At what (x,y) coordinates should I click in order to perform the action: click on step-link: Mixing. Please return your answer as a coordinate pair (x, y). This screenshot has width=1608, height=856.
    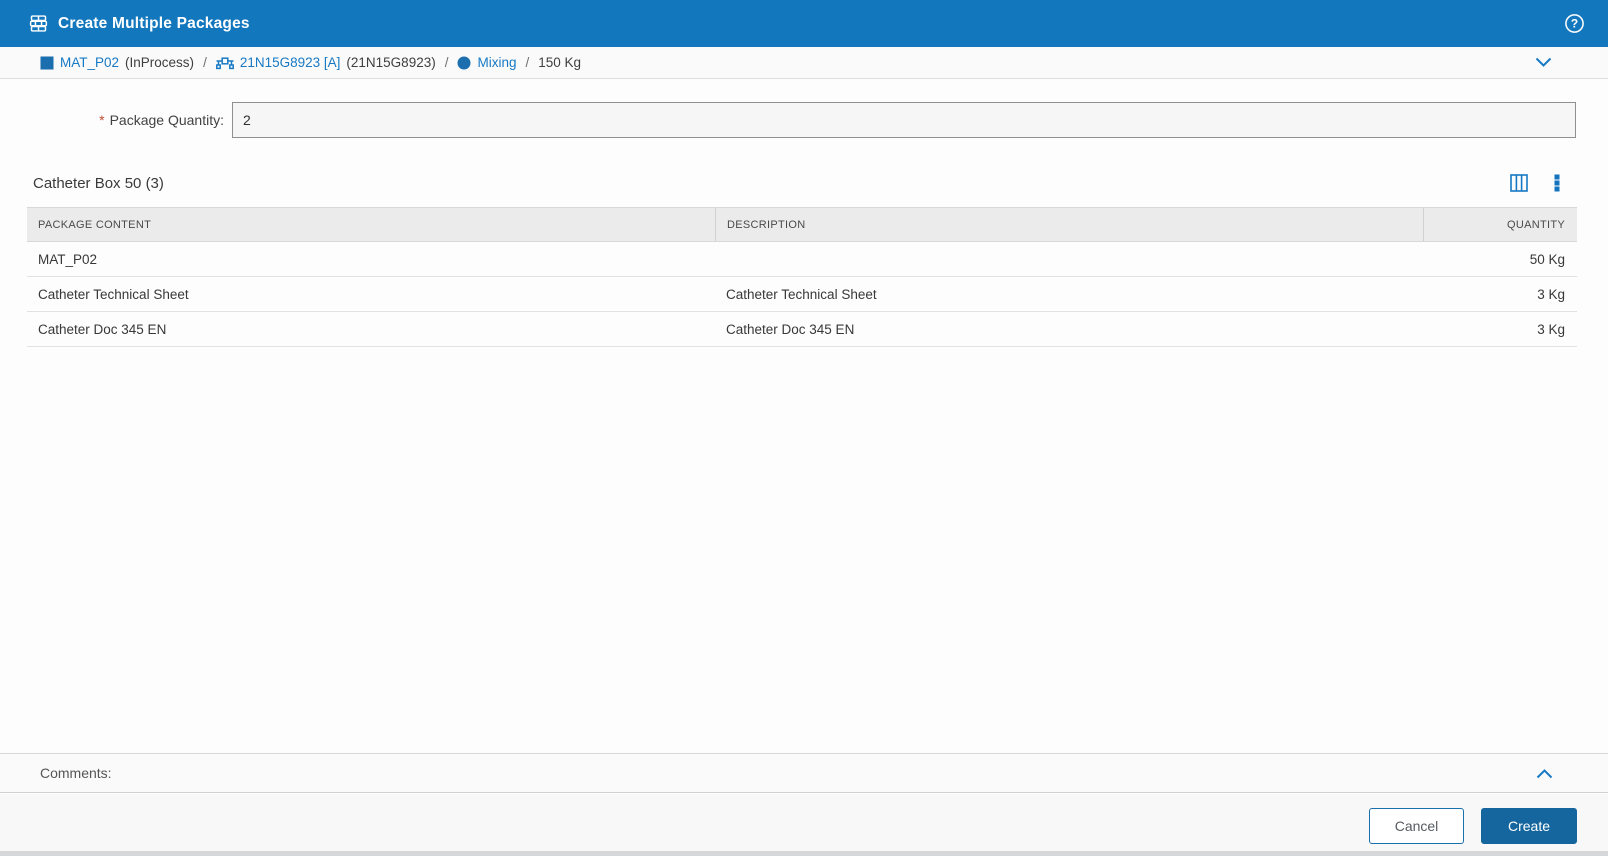
    Looking at the image, I should click on (496, 62).